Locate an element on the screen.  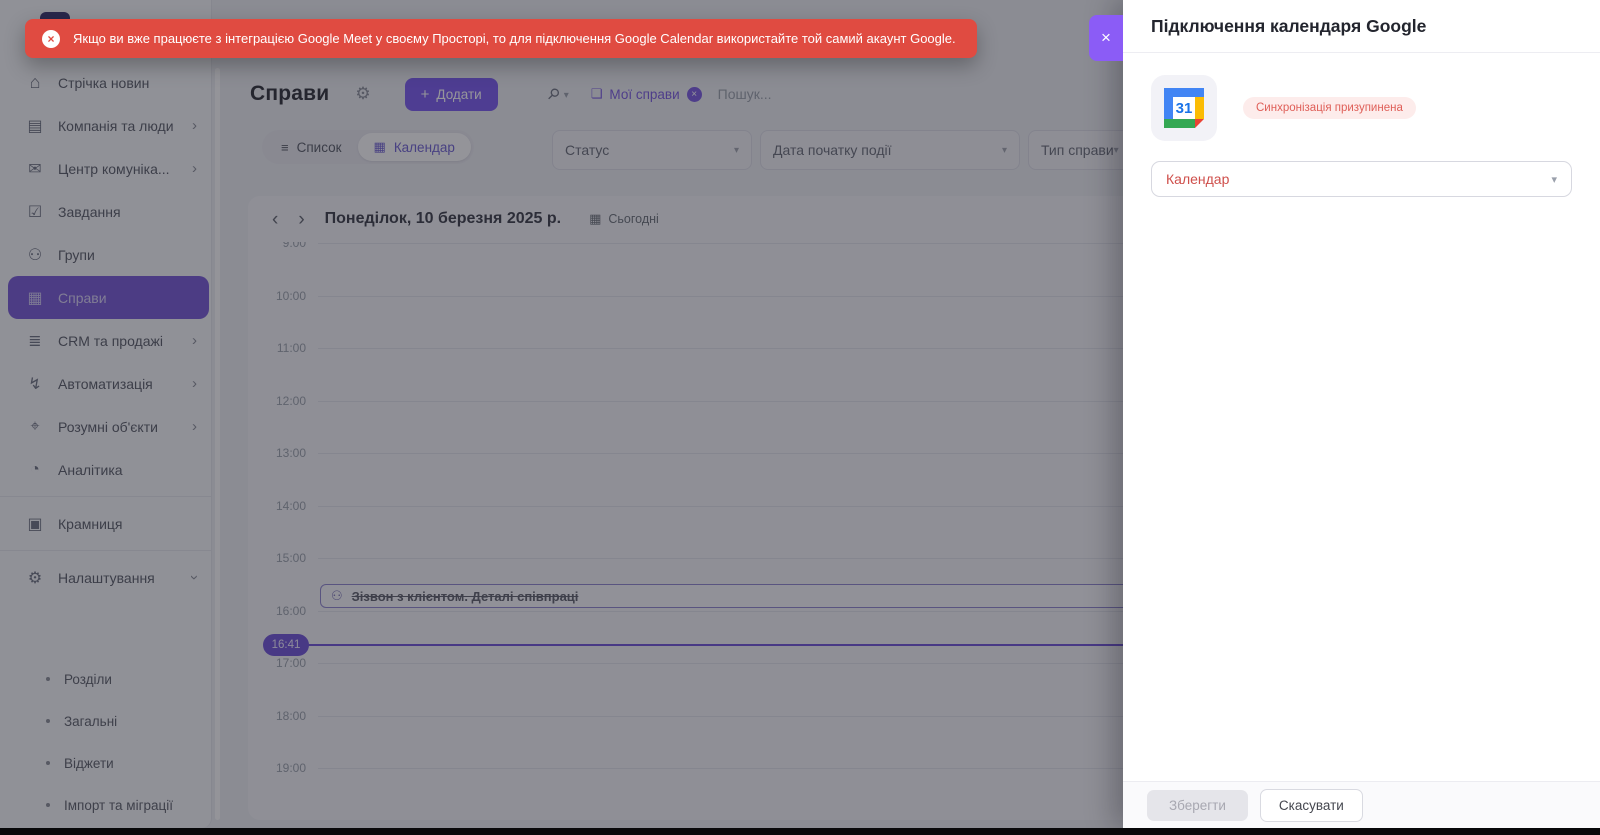
drawer-body: 31 Синхронізація призупинена Календар is located at coordinates (1361, 136).